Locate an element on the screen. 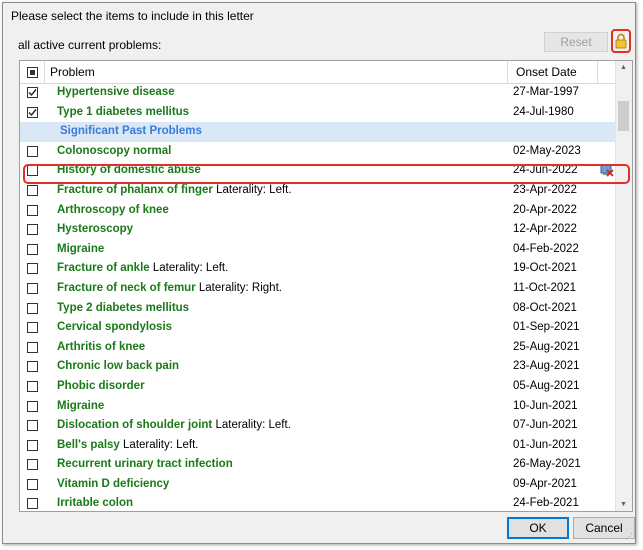  reset-button: Reset is located at coordinates (576, 42).